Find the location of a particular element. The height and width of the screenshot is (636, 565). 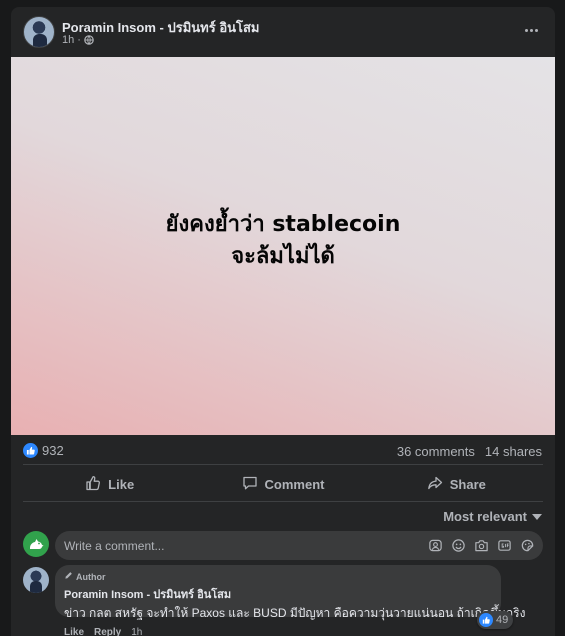

post-time: 1h · is located at coordinates (71, 40).